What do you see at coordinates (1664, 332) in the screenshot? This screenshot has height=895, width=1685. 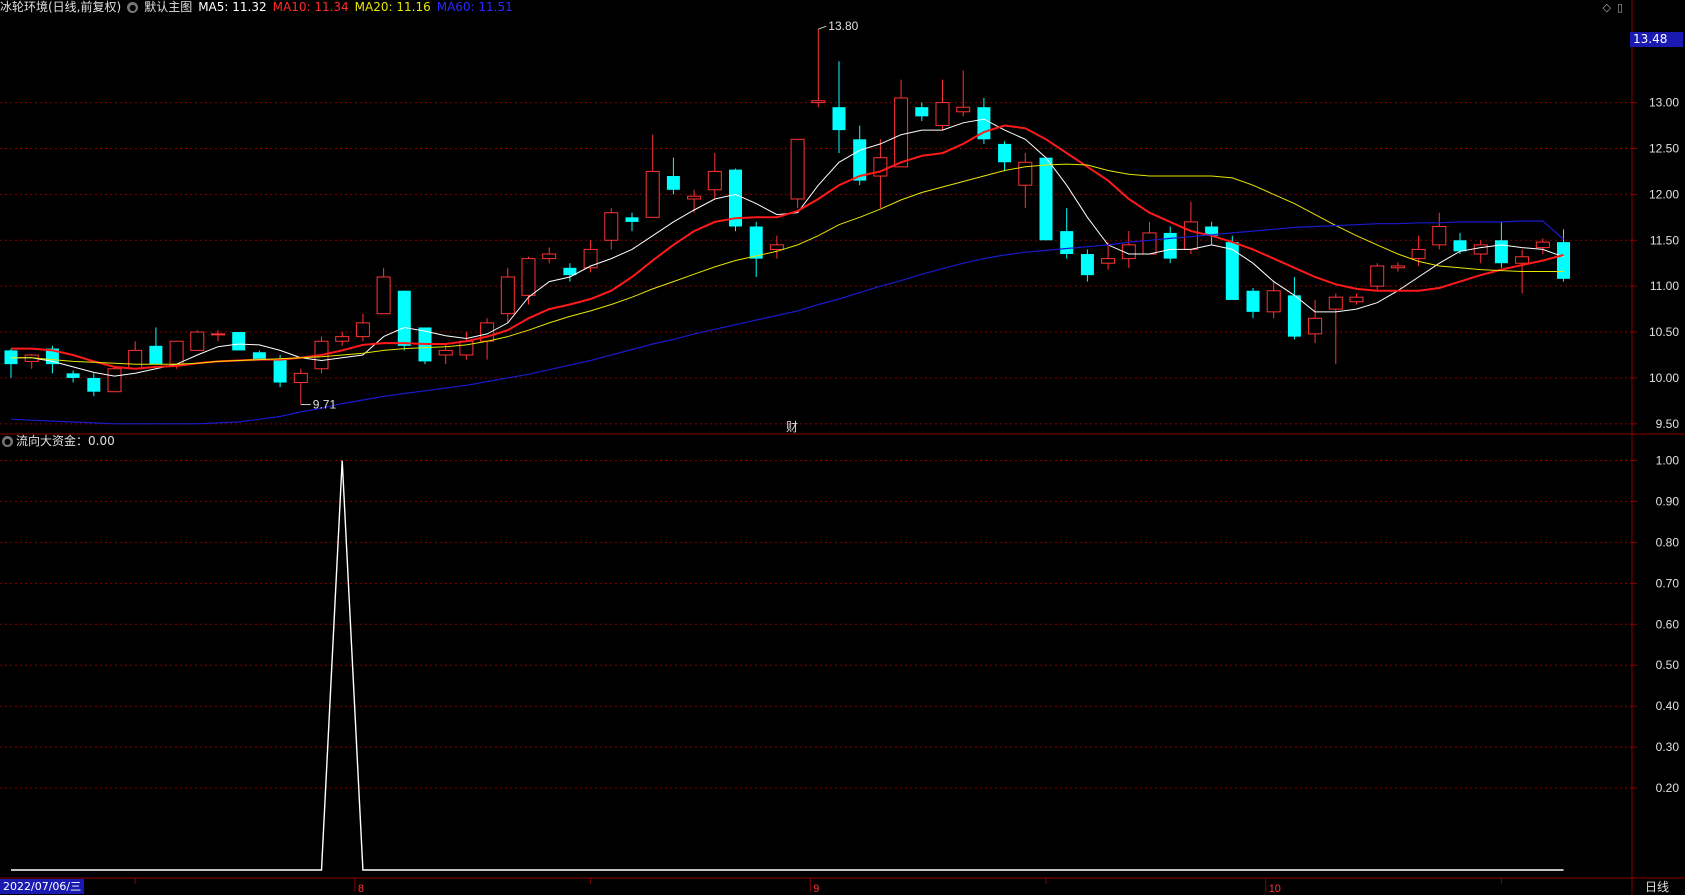 I see `main-ytick-label: 10.50` at bounding box center [1664, 332].